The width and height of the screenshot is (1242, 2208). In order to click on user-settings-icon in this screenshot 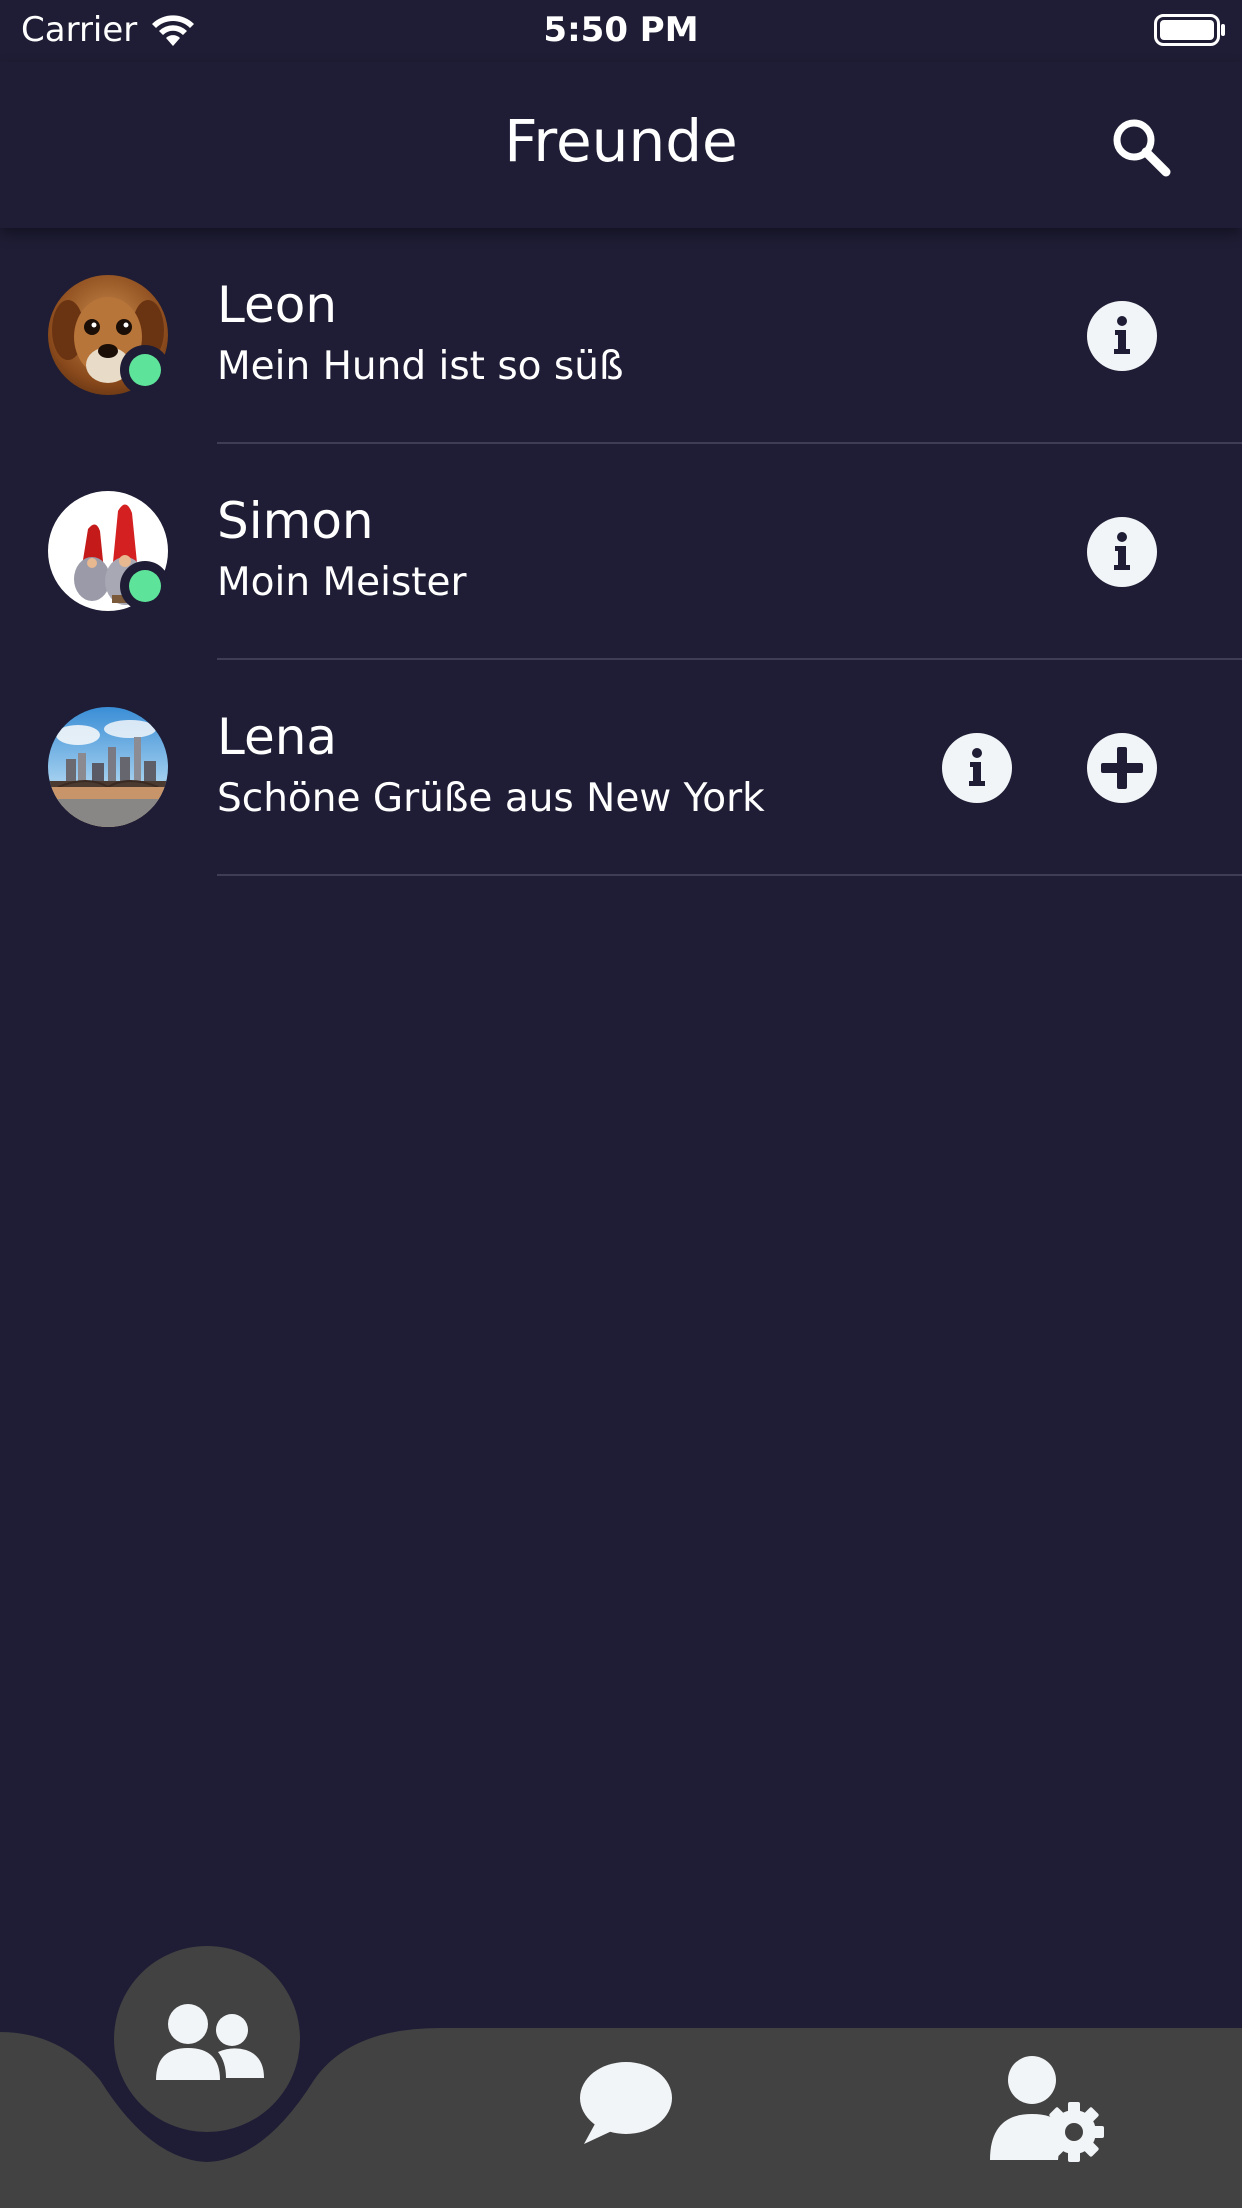, I will do `click(1046, 2107)`.